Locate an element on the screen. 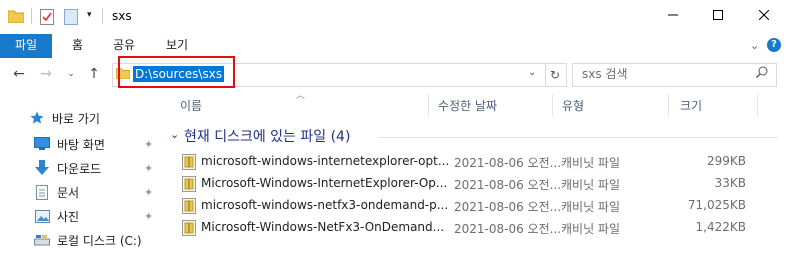 Image resolution: width=787 pixels, height=254 pixels. search-icon is located at coordinates (762, 73).